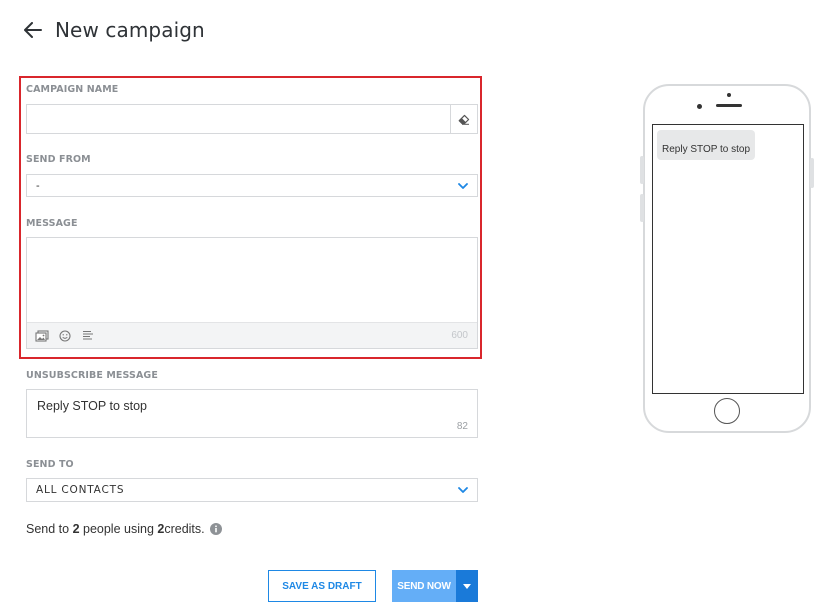  What do you see at coordinates (161, 529) in the screenshot?
I see `summary-credits-count: 2` at bounding box center [161, 529].